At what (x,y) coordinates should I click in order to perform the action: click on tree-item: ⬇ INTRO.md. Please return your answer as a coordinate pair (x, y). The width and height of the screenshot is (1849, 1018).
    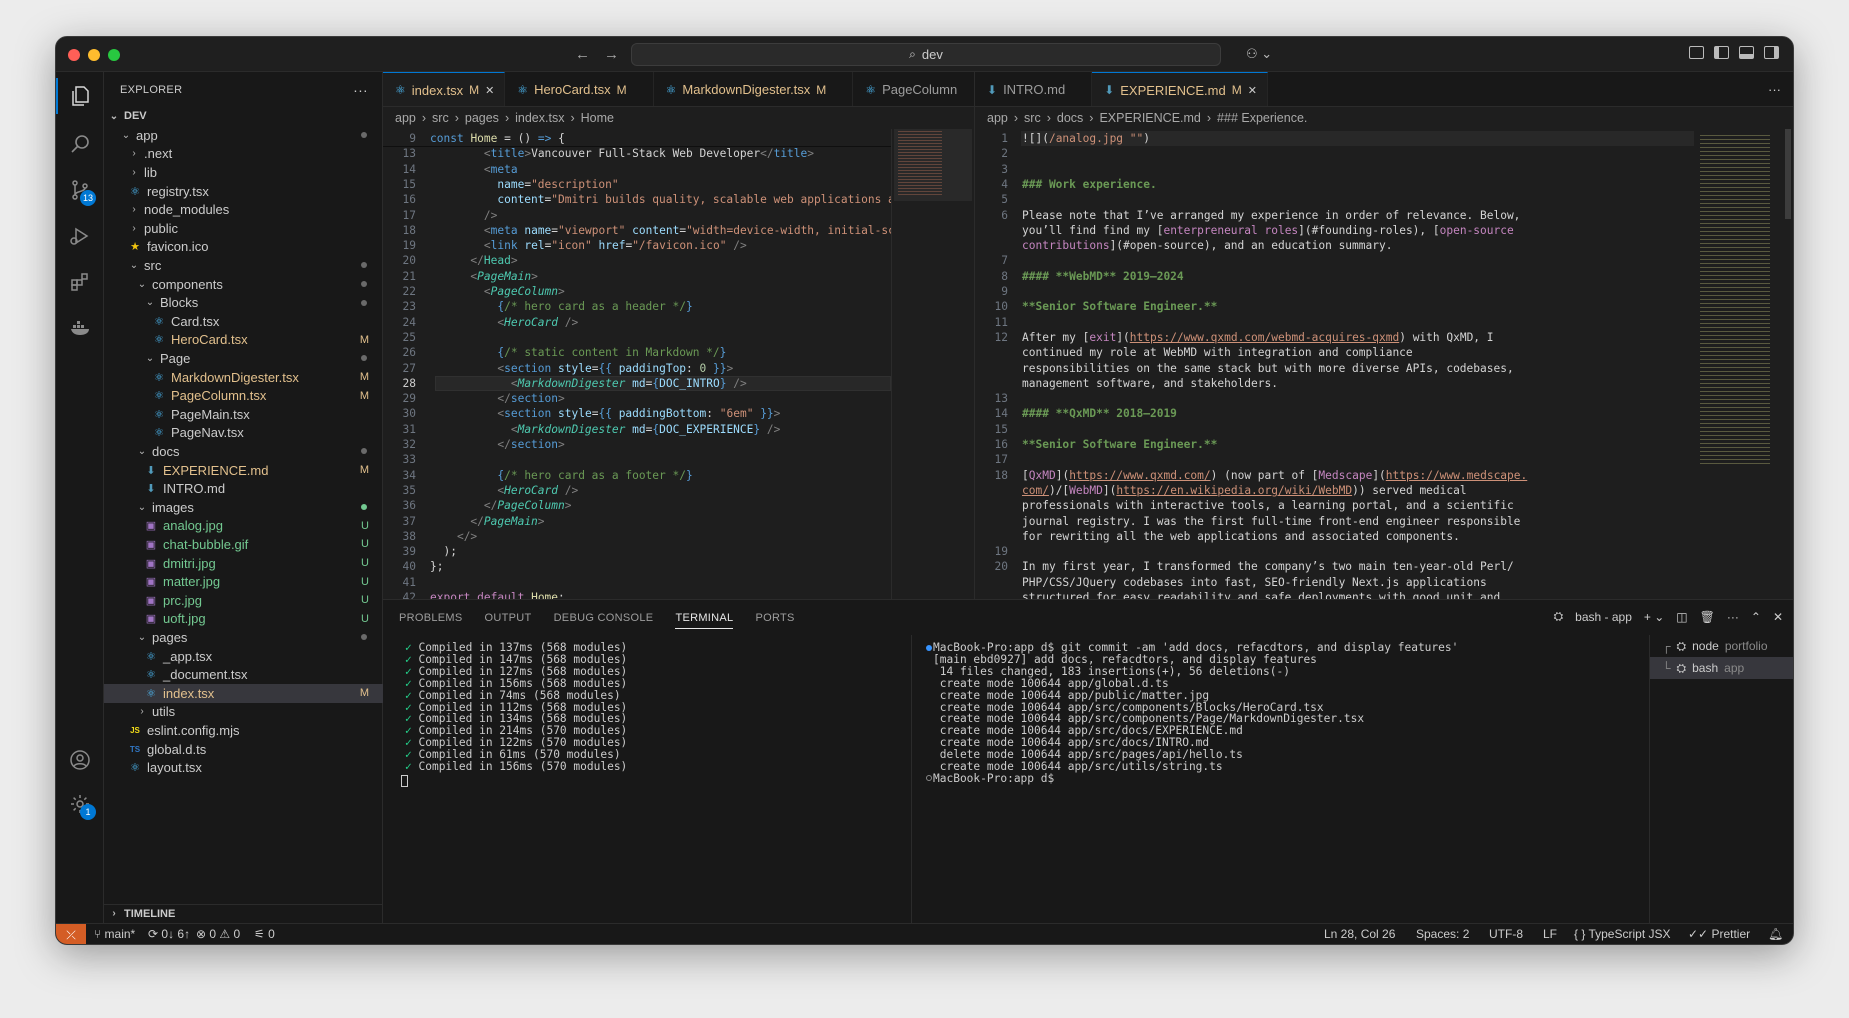
    Looking at the image, I should click on (243, 488).